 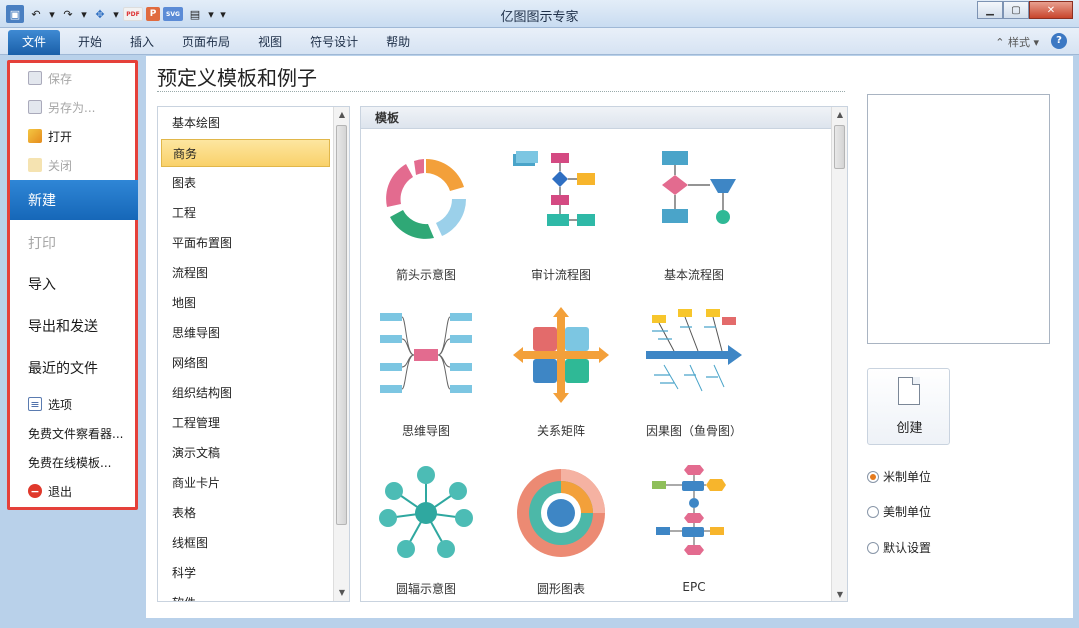 I want to click on category-item: 图表, so click(x=245, y=183).